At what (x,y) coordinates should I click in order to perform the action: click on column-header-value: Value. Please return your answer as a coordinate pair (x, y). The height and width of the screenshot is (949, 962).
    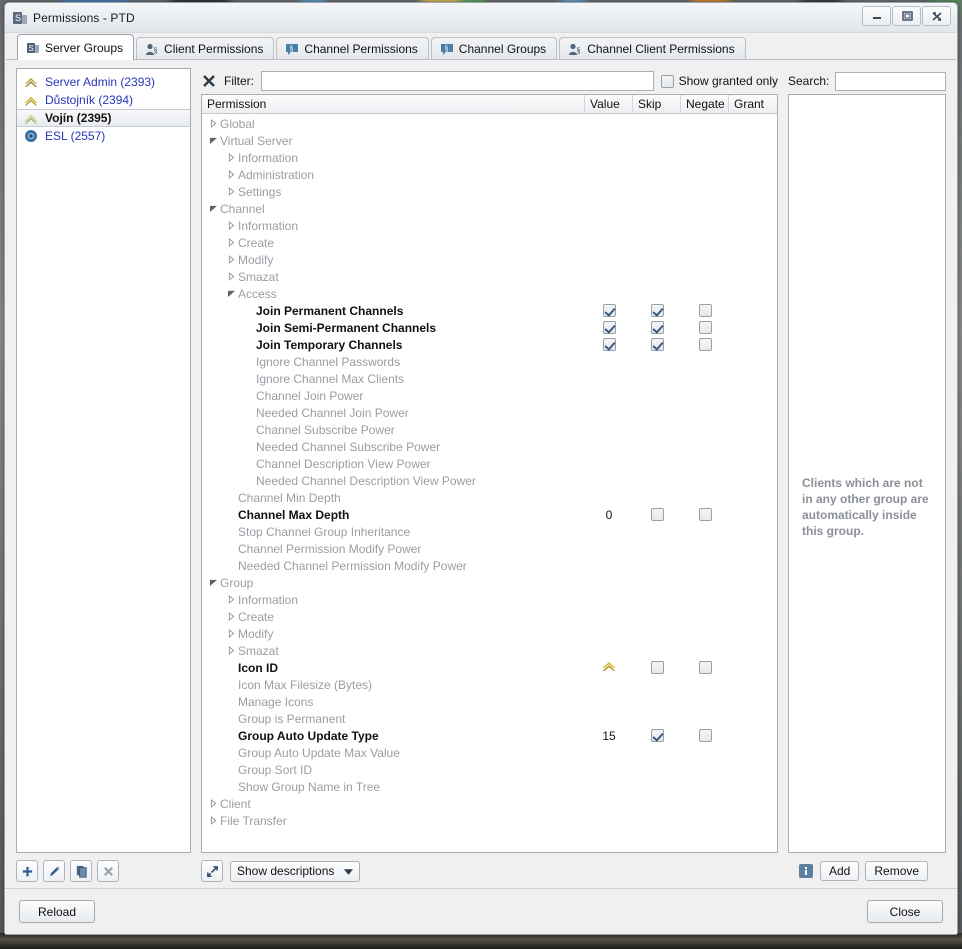
    Looking at the image, I should click on (609, 104).